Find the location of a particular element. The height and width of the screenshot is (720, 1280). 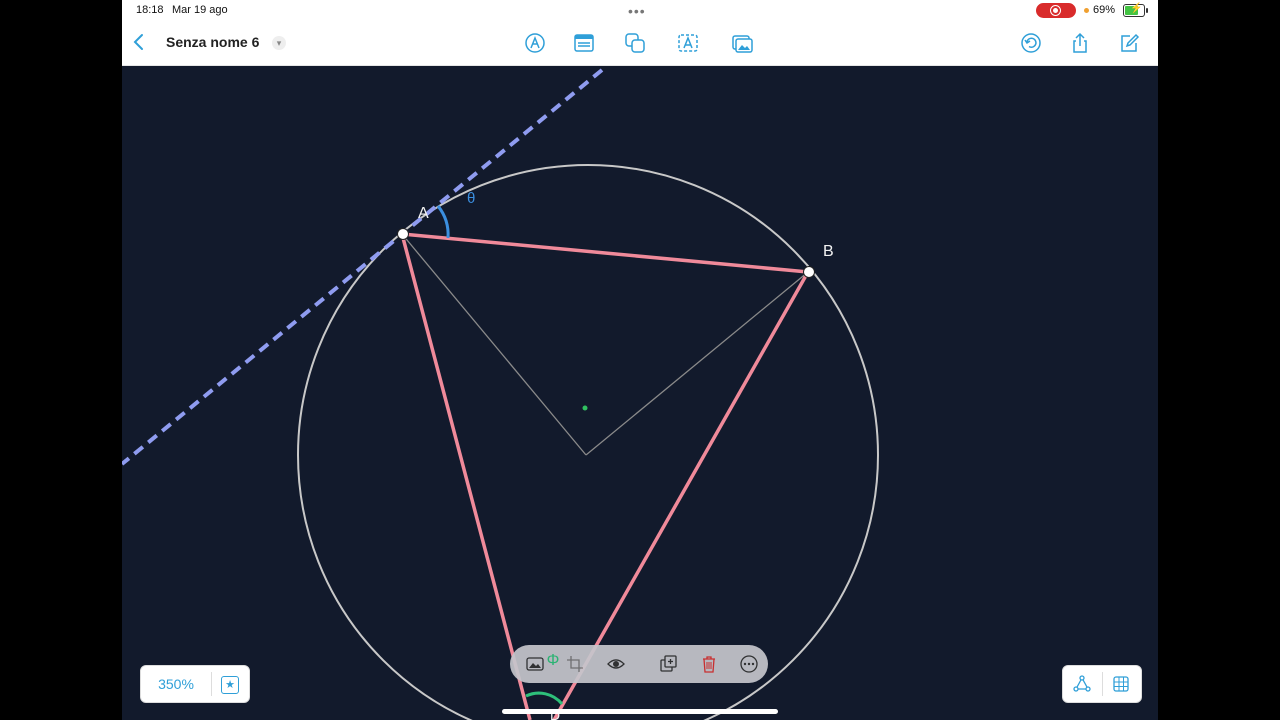

context-menu: Φ is located at coordinates (639, 664).